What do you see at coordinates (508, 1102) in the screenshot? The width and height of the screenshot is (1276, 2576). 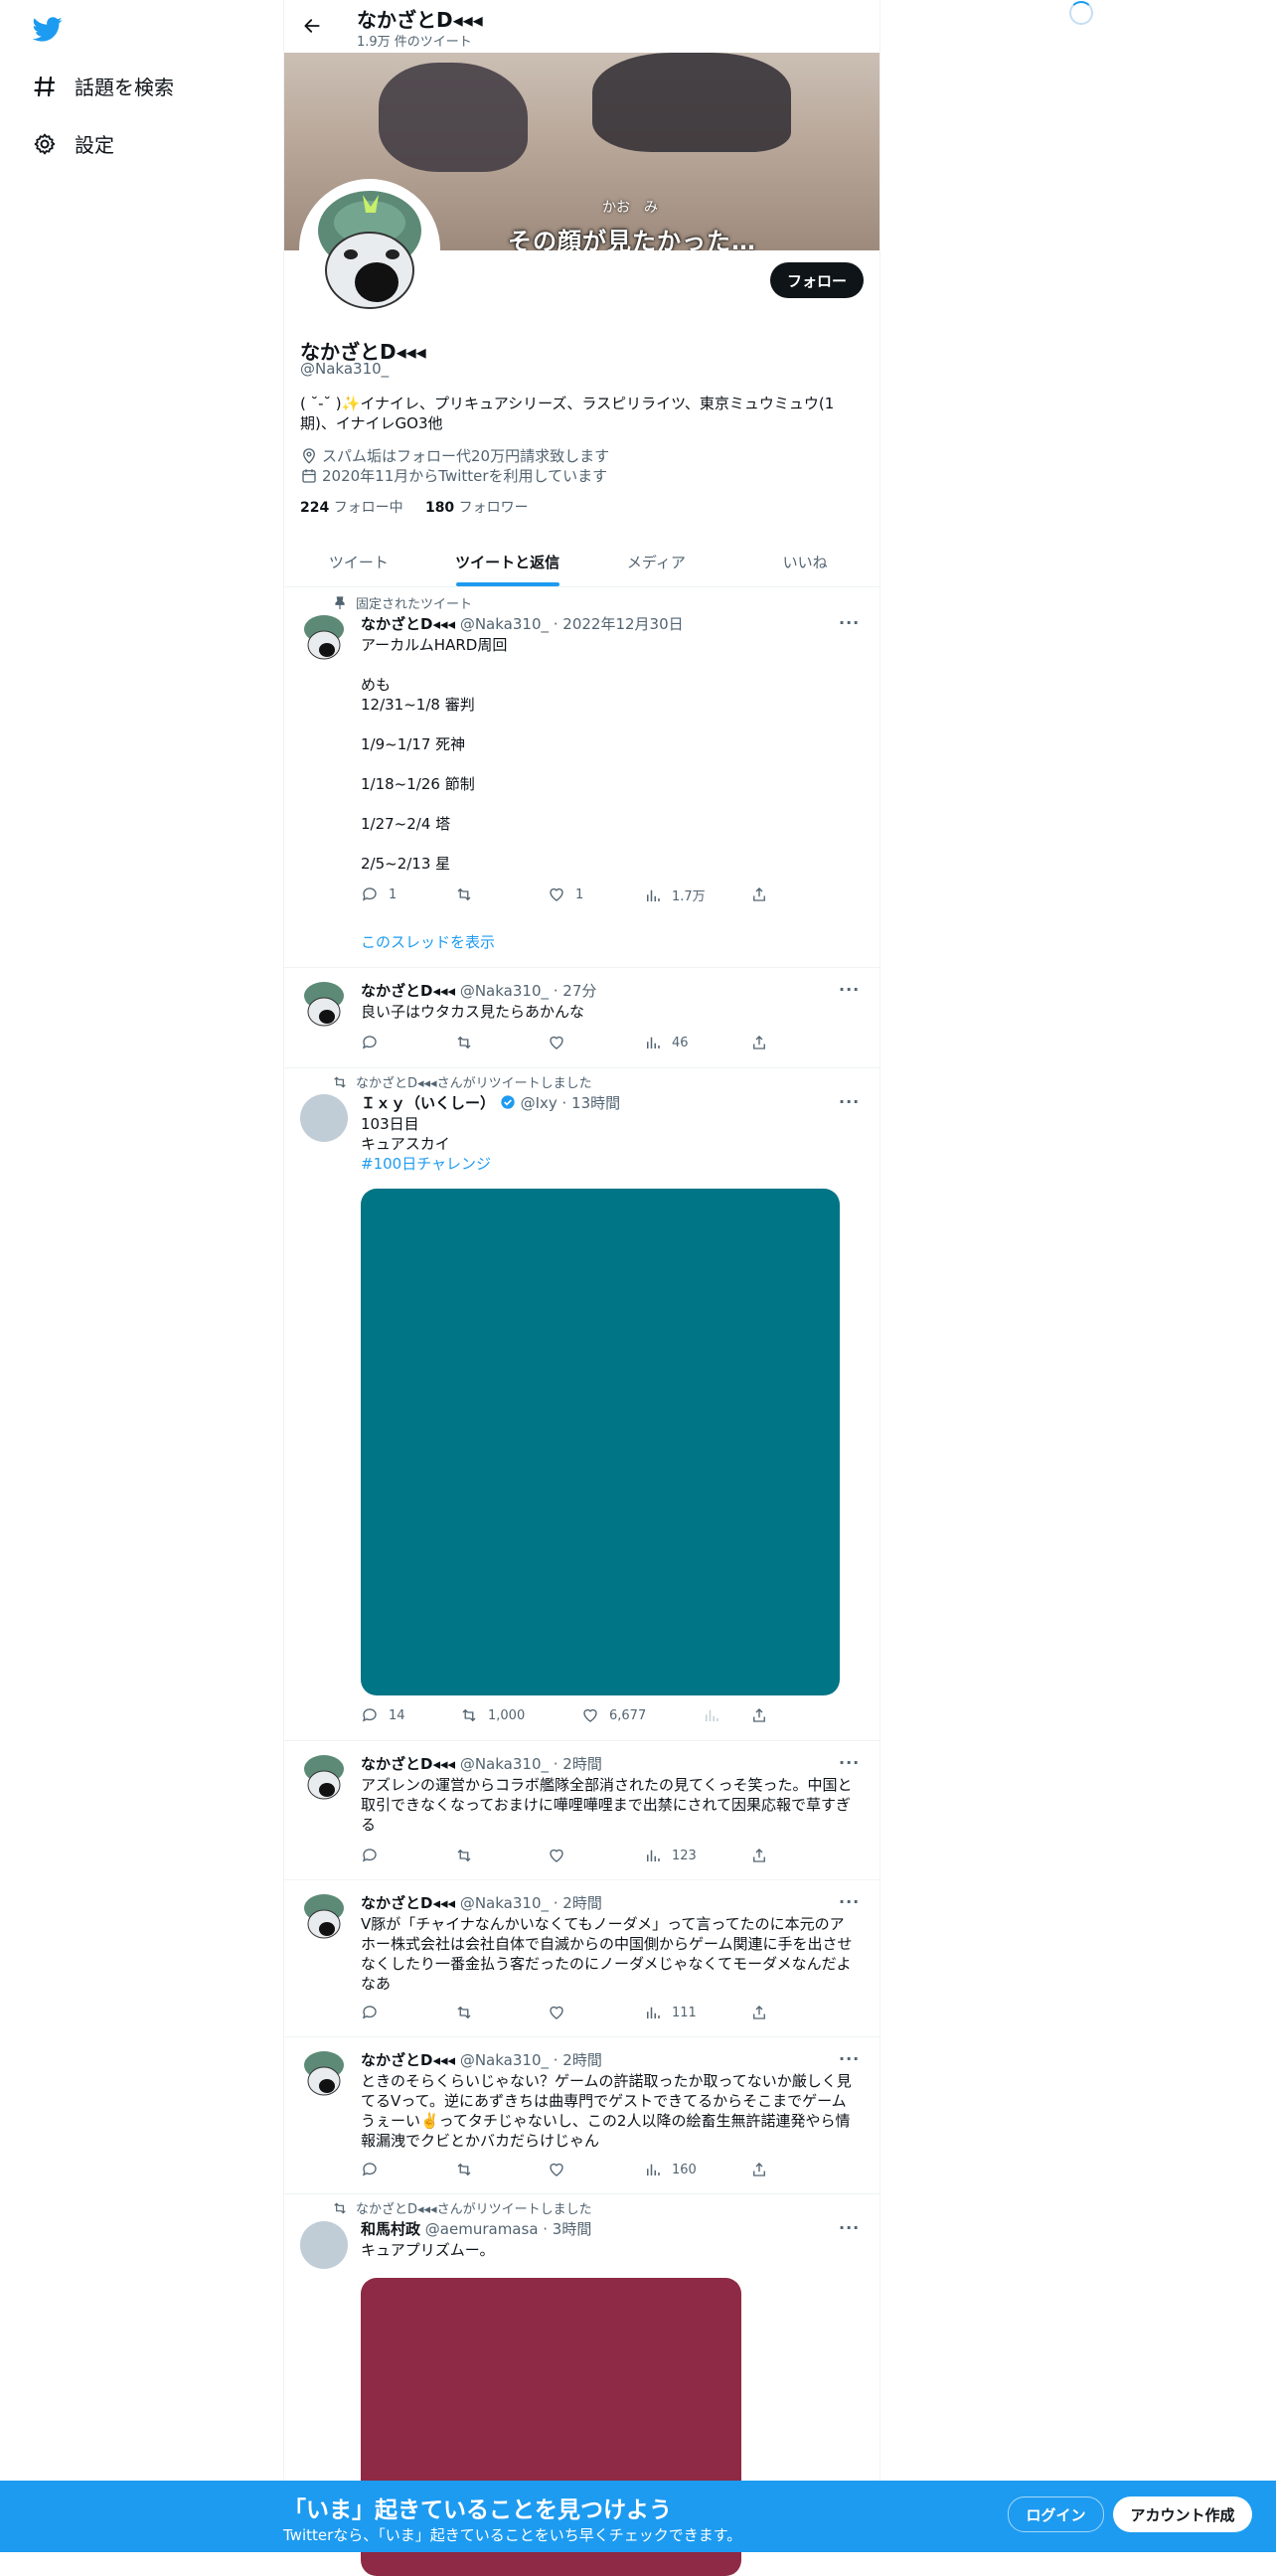 I see `verified-badge-icon` at bounding box center [508, 1102].